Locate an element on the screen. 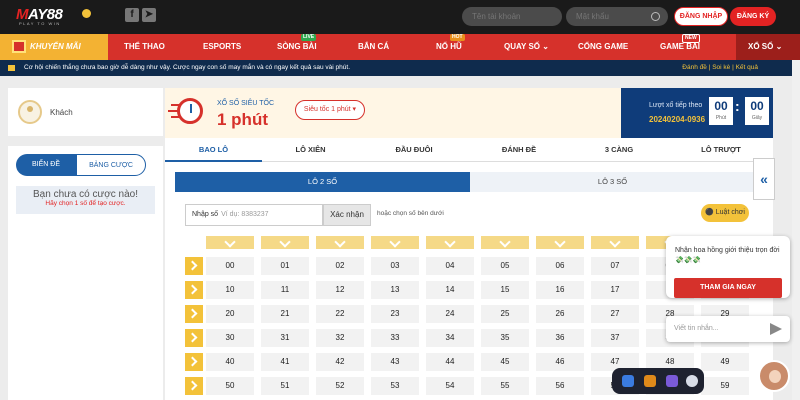  number-cell: 17 is located at coordinates (615, 290).